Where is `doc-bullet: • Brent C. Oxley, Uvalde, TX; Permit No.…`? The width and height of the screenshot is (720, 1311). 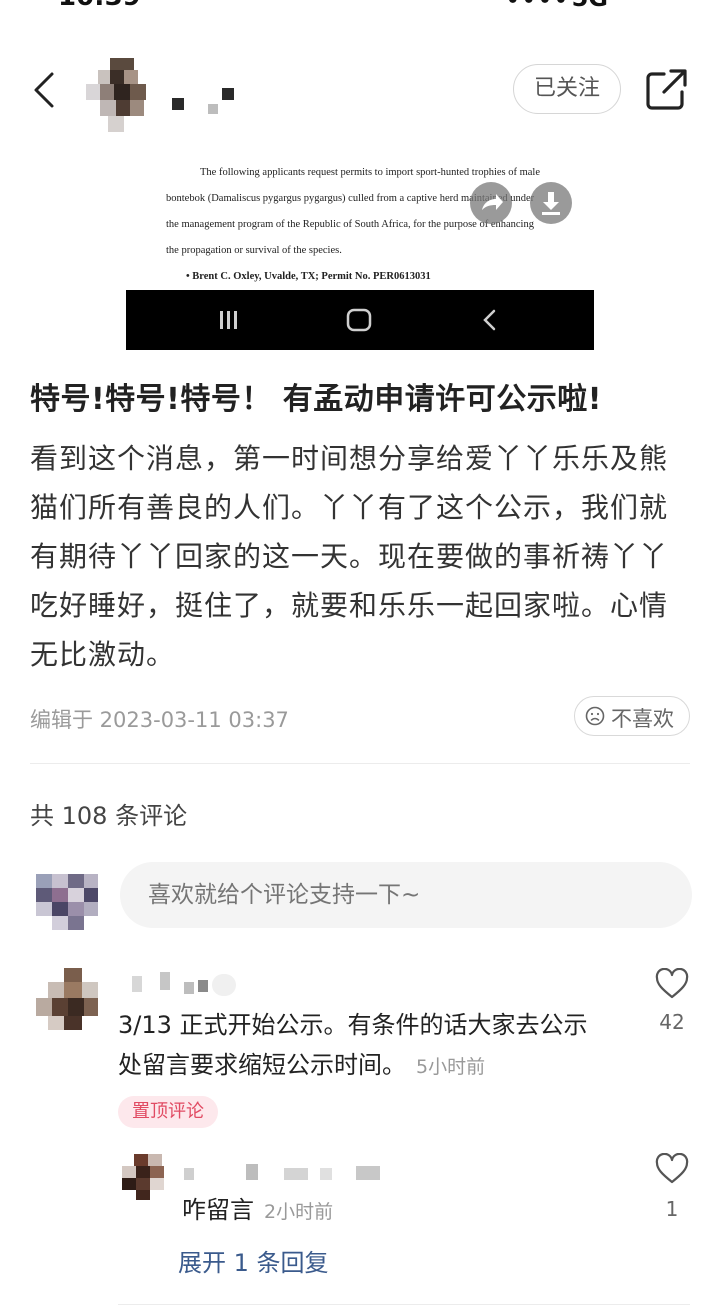 doc-bullet: • Brent C. Oxley, Uvalde, TX; Permit No.… is located at coordinates (308, 276).